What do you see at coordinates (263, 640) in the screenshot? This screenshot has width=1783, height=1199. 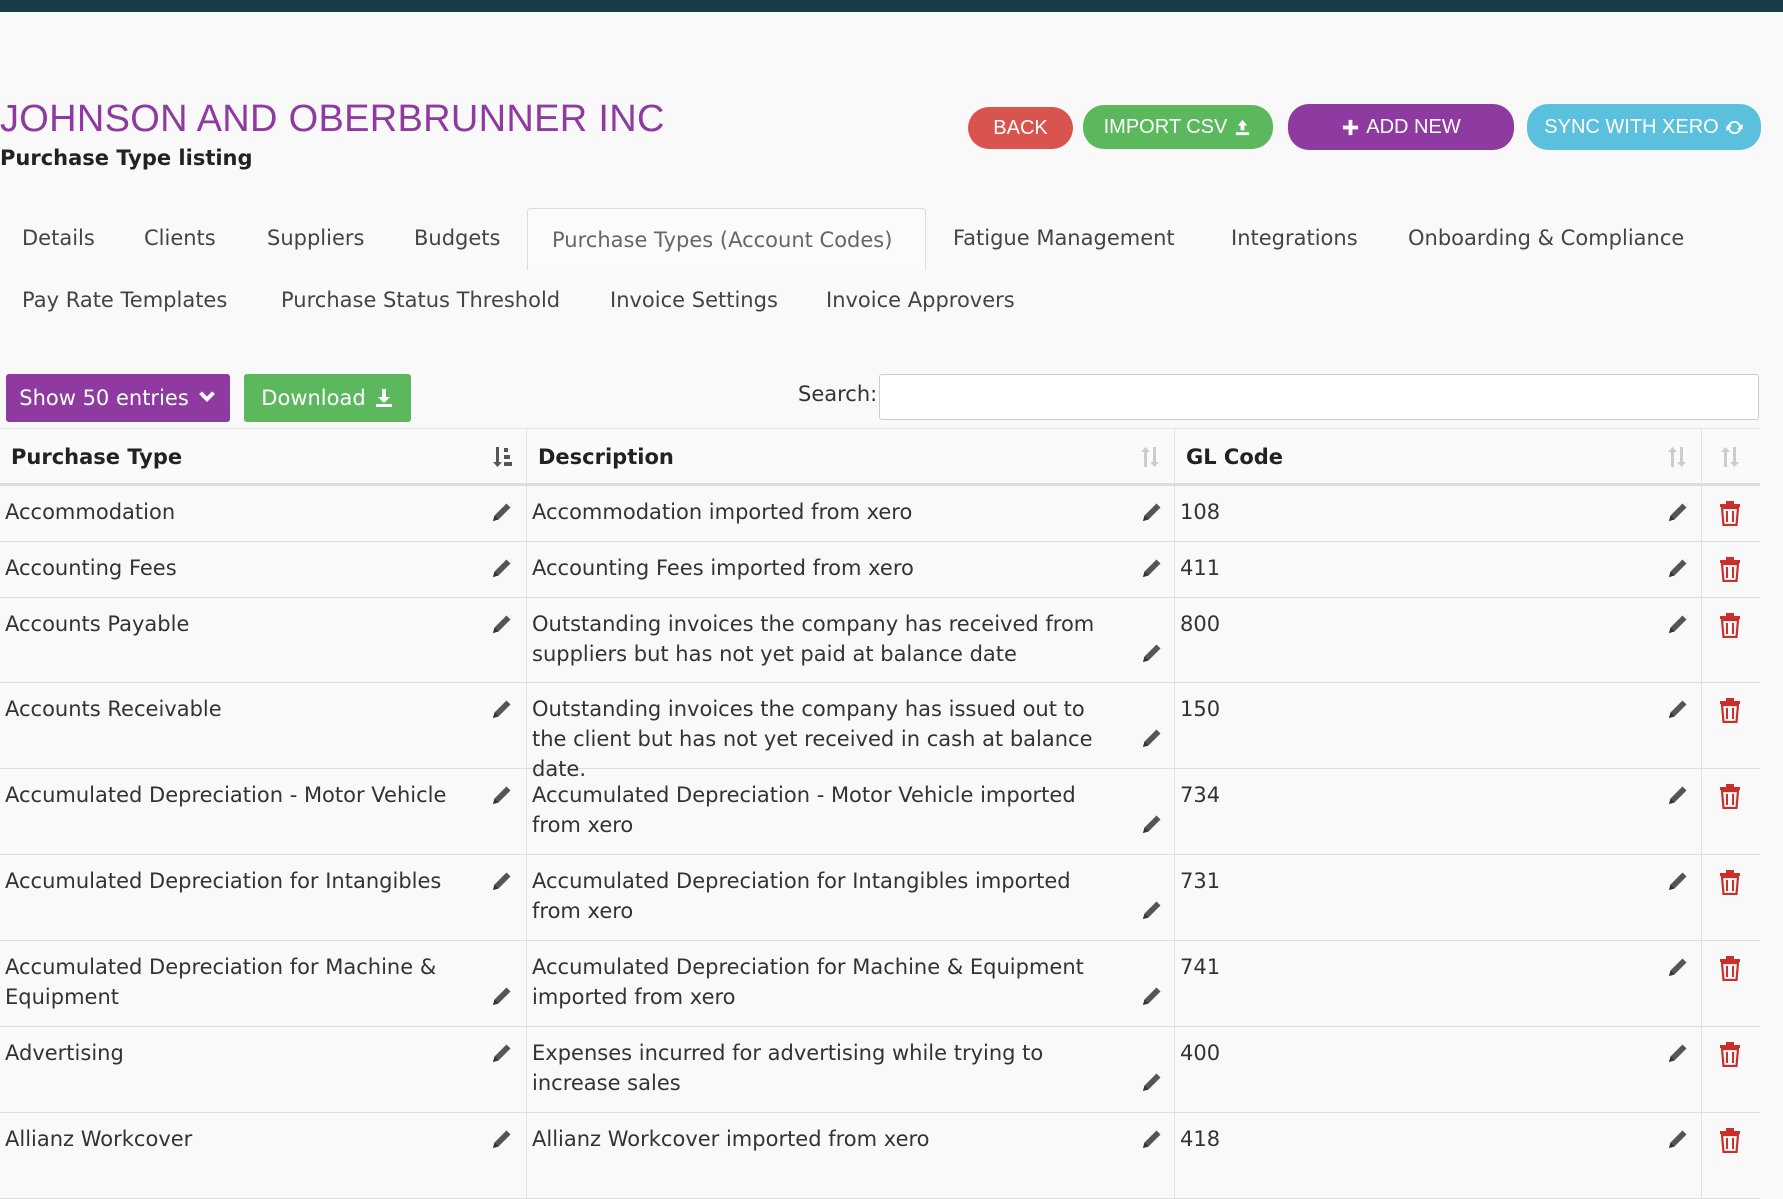 I see `purchase-type-cell: Accounts Payable` at bounding box center [263, 640].